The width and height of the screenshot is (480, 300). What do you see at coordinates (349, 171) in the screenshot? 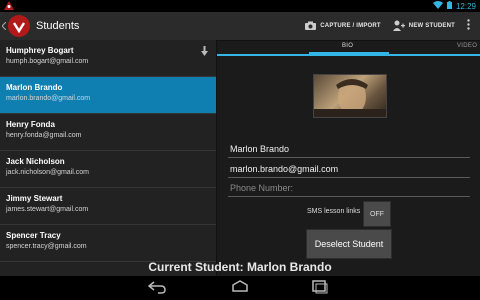
I see `email-field: marlon.brando@gmail.com` at bounding box center [349, 171].